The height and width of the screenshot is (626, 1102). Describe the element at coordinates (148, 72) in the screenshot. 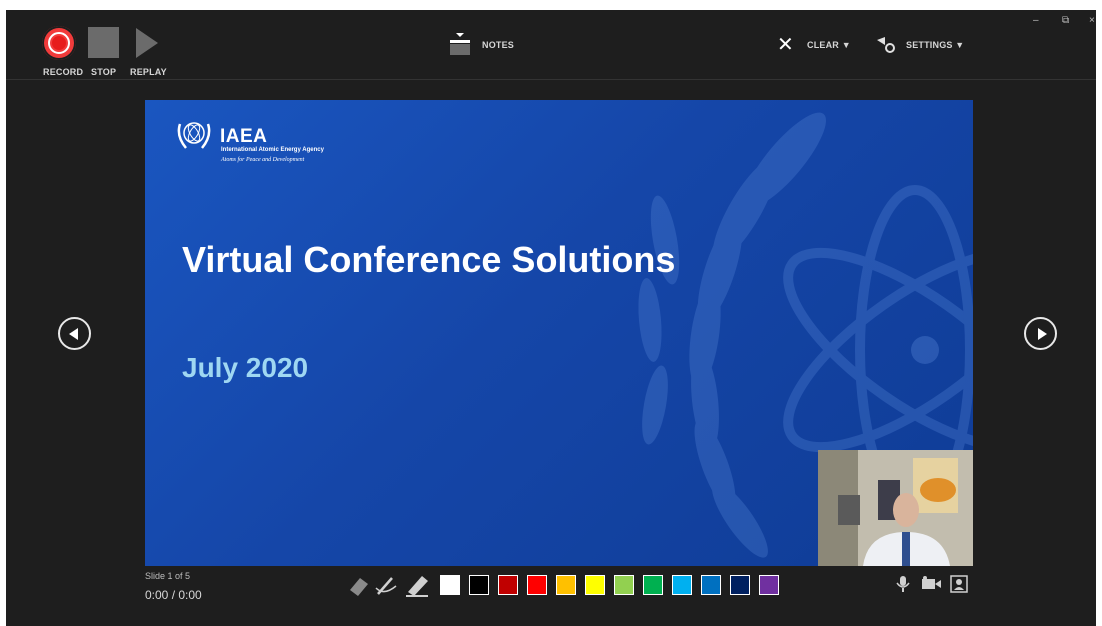

I see `replay-label: REPLAY` at that location.